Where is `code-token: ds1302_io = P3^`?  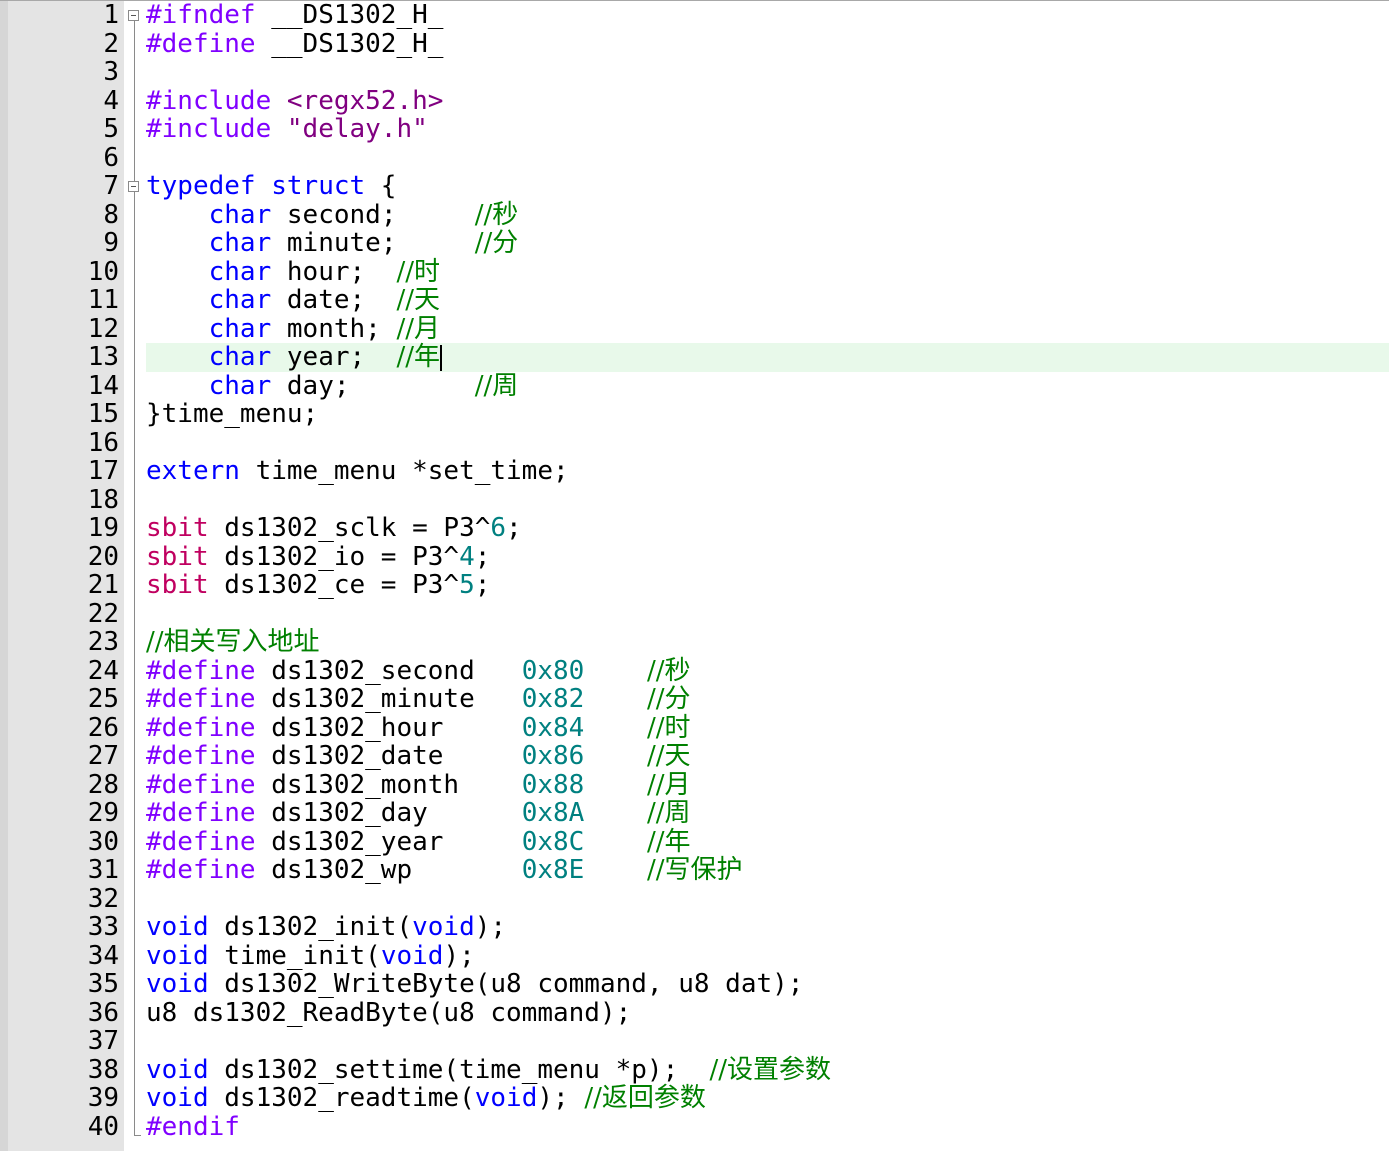
code-token: ds1302_io = P3^ is located at coordinates (334, 556).